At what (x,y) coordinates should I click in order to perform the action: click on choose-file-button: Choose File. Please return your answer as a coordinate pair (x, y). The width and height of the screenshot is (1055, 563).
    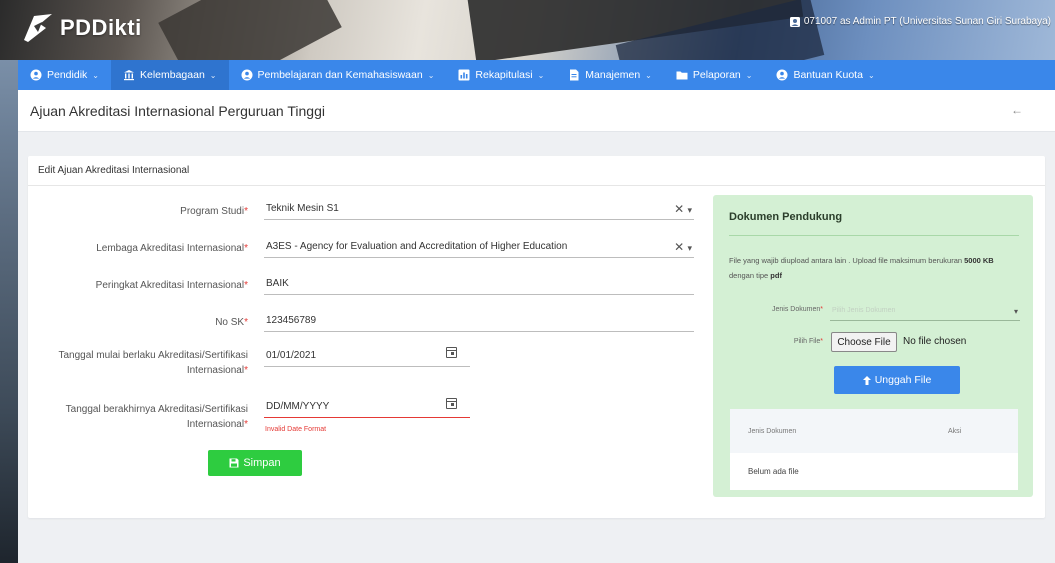
    Looking at the image, I should click on (864, 342).